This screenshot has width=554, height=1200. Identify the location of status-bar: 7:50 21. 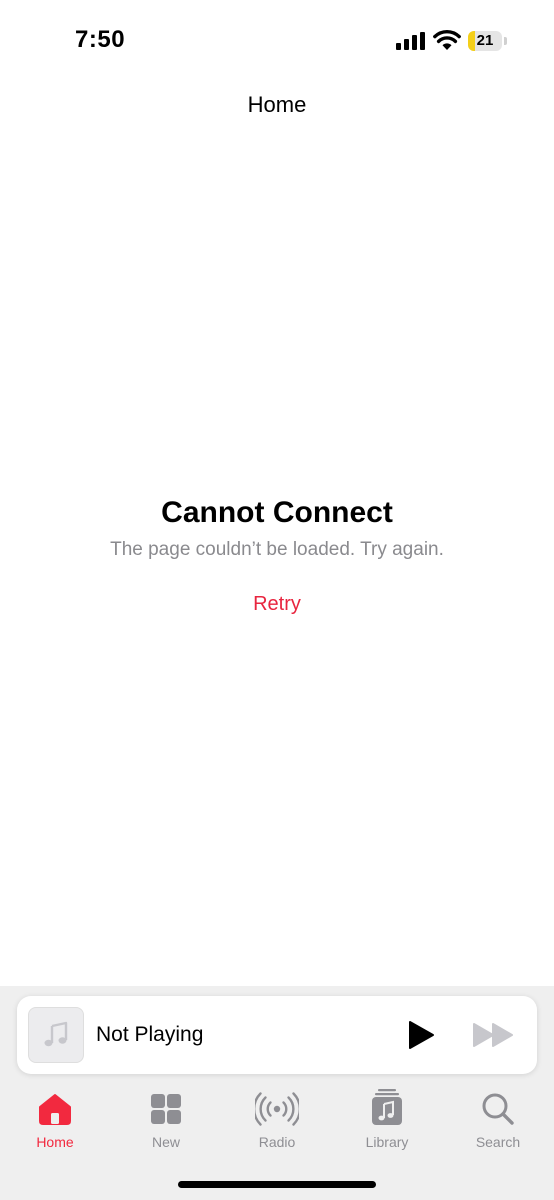
(277, 40).